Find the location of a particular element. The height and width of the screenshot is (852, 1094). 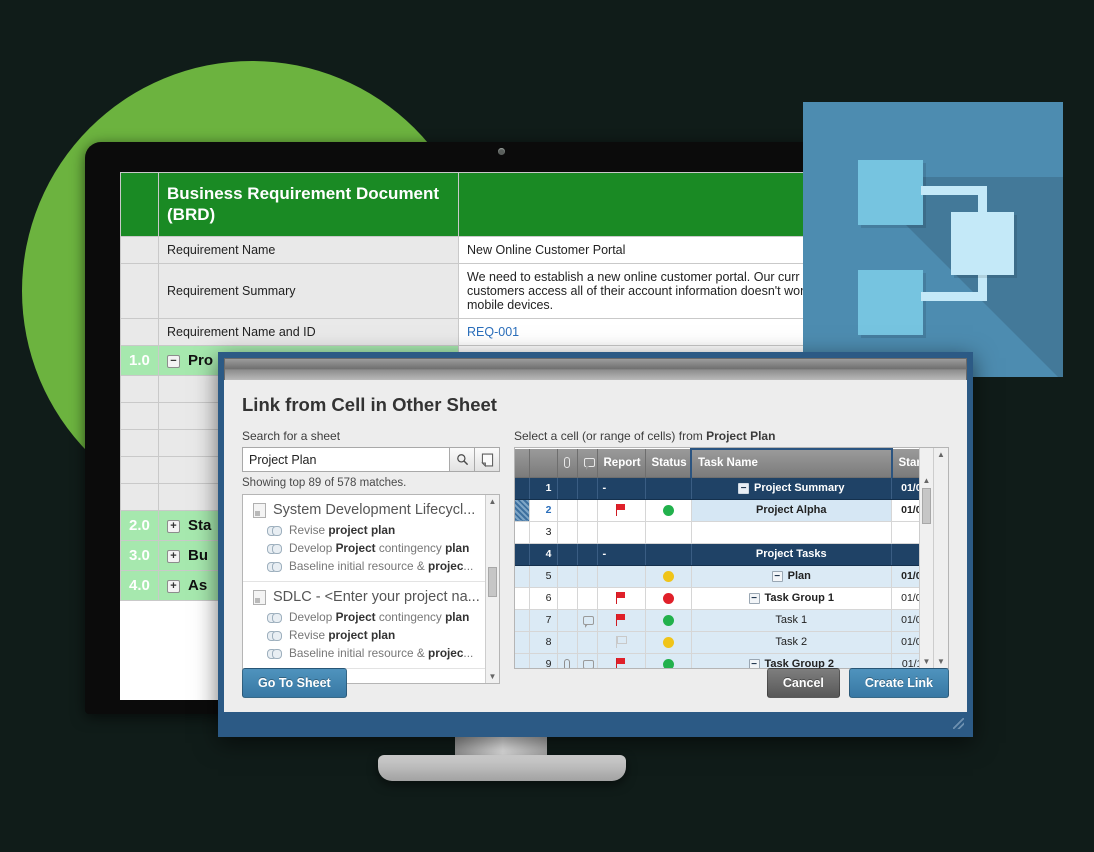

grid-col-status: Status is located at coordinates (668, 463).